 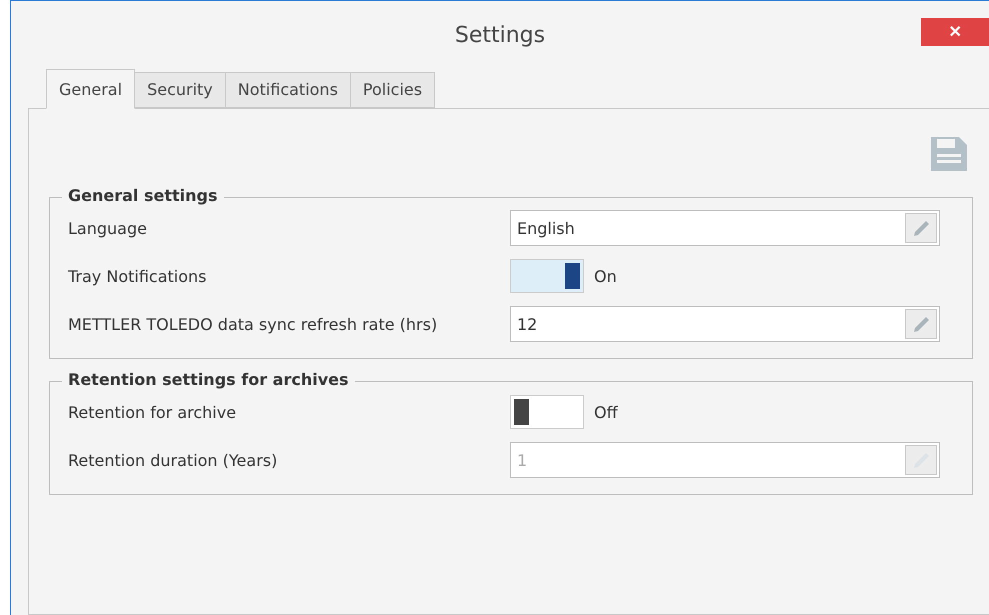 What do you see at coordinates (253, 324) in the screenshot?
I see `setting-label: METTLER TOLEDO data sync refresh rate (hrs)` at bounding box center [253, 324].